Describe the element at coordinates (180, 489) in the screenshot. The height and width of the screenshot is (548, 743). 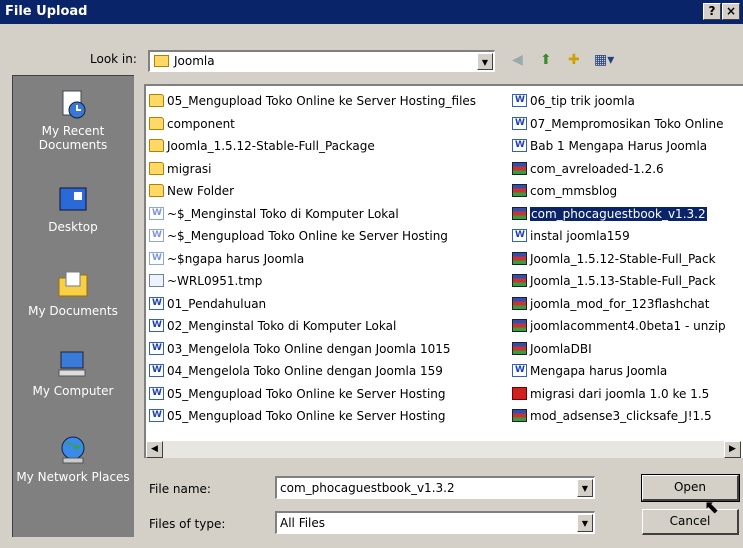
I see `file-name-label: File name:` at that location.